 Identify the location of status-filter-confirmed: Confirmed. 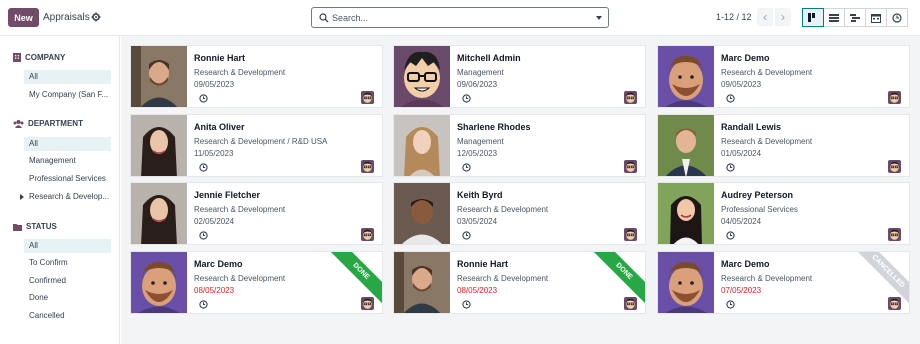
(67, 281).